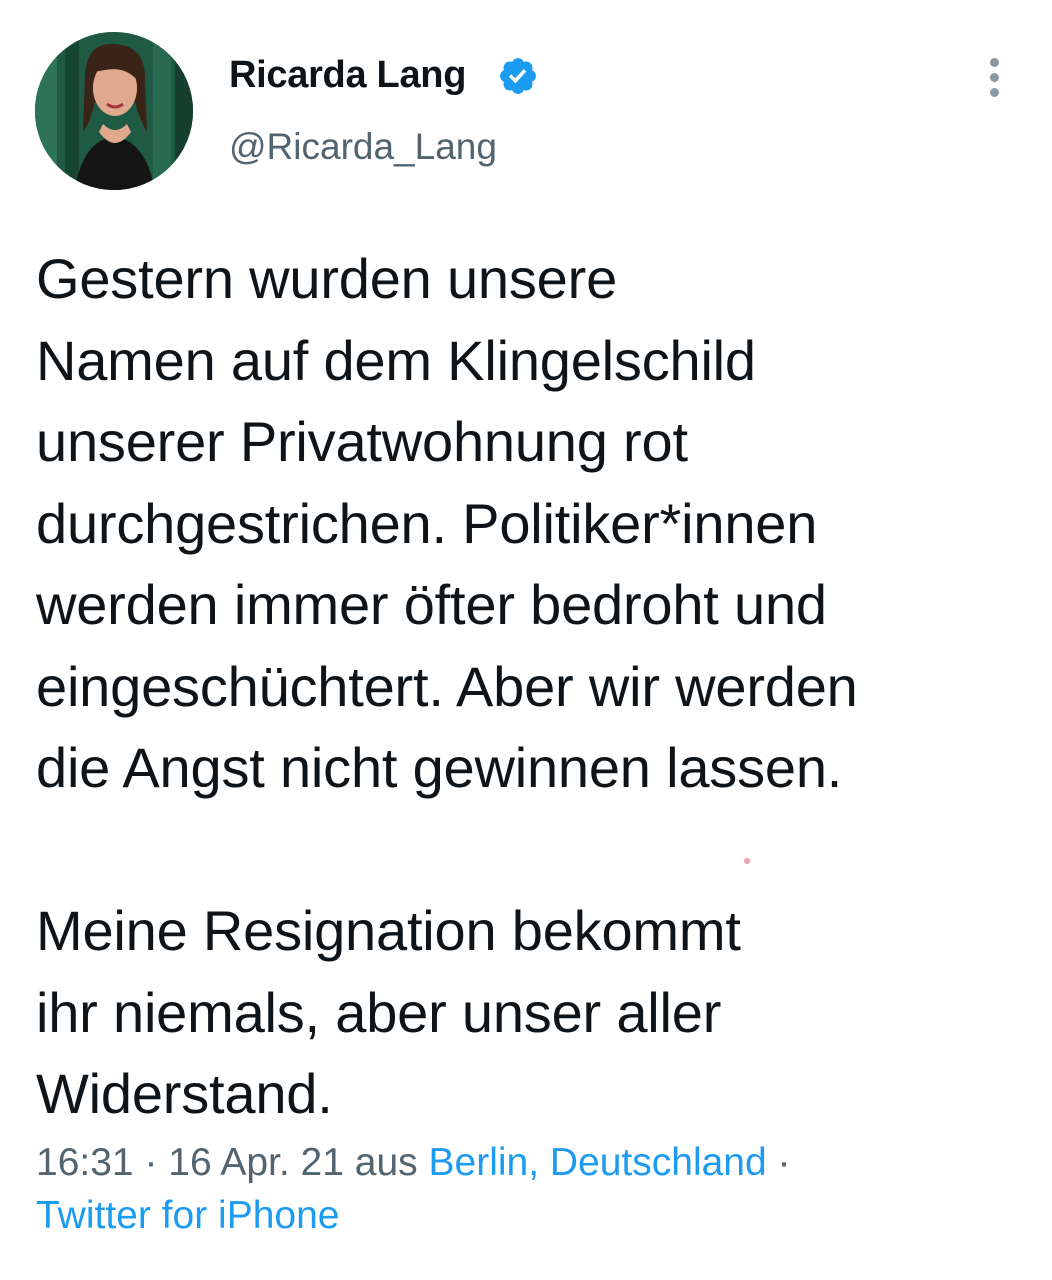 The height and width of the screenshot is (1280, 1052). What do you see at coordinates (386, 1162) in the screenshot?
I see `meta-aus: aus` at bounding box center [386, 1162].